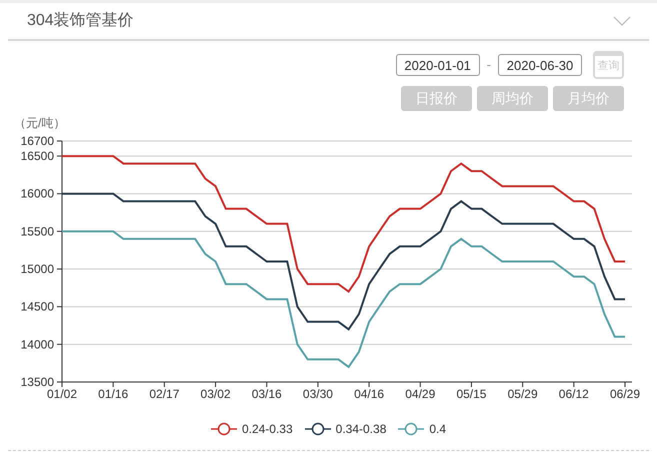 The height and width of the screenshot is (476, 657). What do you see at coordinates (37, 141) in the screenshot?
I see `y-axis-label: 16700` at bounding box center [37, 141].